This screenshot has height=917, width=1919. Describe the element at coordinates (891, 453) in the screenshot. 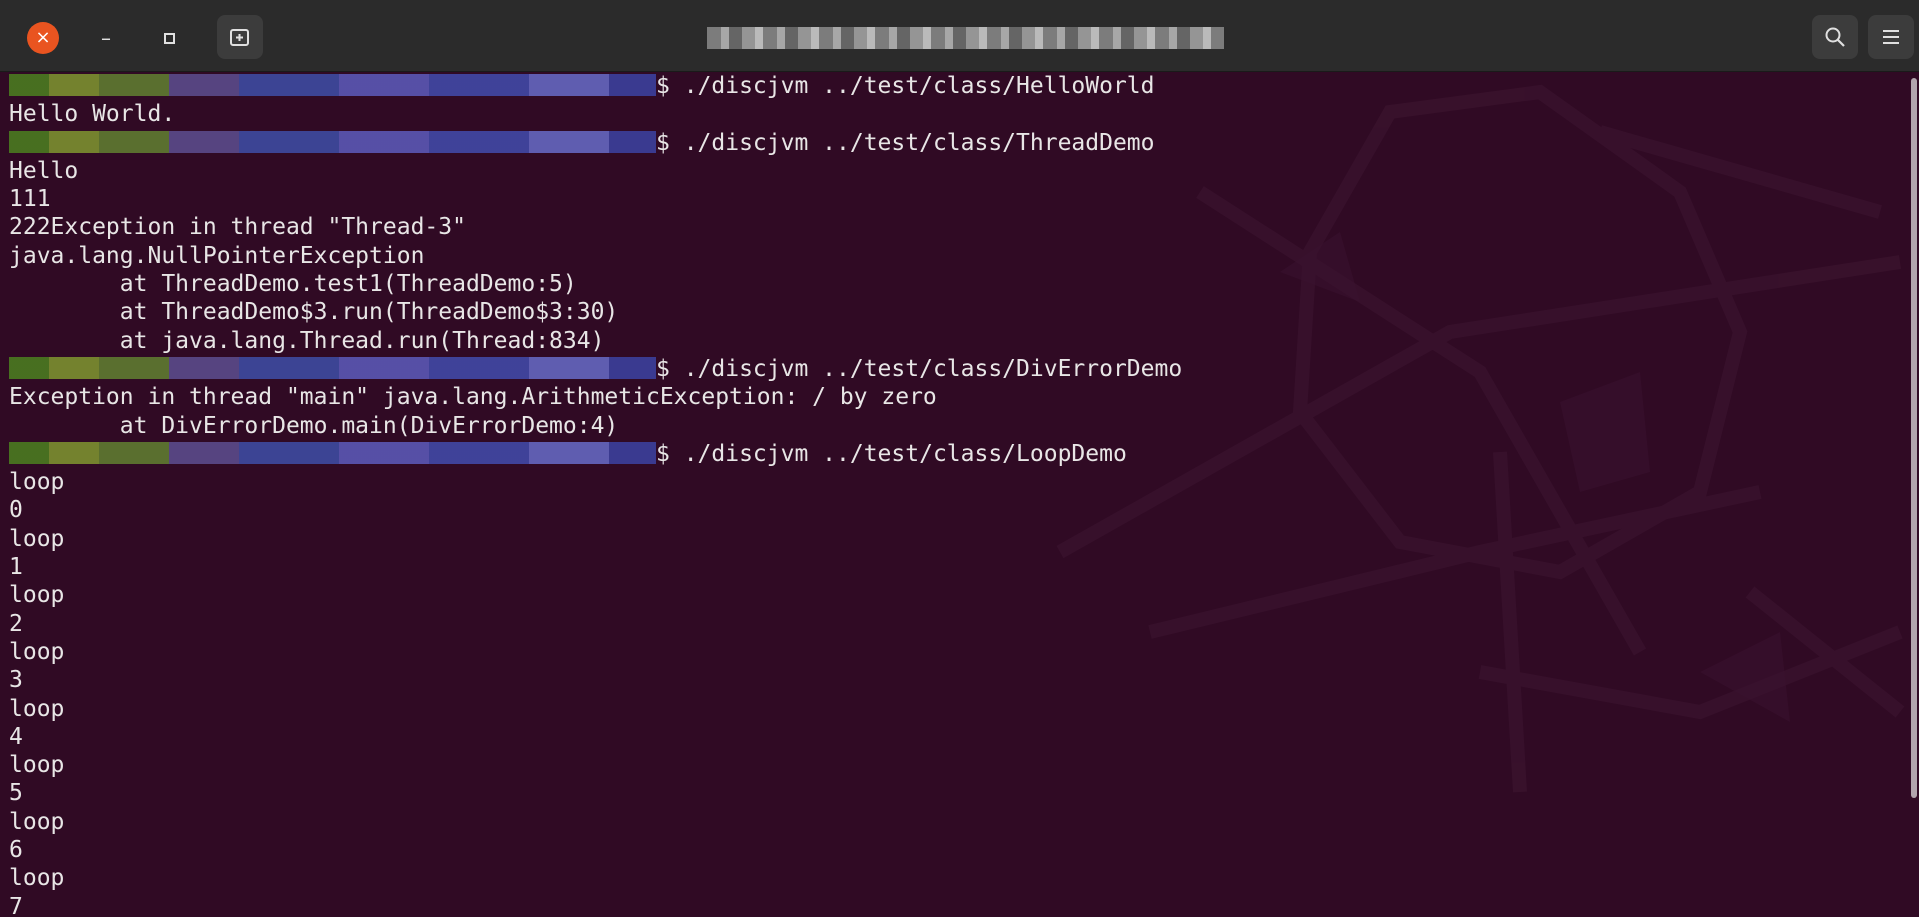

I see `command-text: $ ./discjvm ../test/class/LoopDemo` at that location.